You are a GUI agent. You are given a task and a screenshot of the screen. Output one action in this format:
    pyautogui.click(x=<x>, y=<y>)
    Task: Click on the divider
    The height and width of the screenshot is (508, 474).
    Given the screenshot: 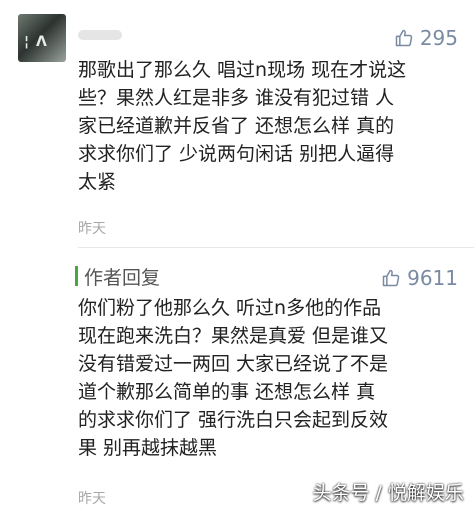 What is the action you would take?
    pyautogui.click(x=276, y=247)
    